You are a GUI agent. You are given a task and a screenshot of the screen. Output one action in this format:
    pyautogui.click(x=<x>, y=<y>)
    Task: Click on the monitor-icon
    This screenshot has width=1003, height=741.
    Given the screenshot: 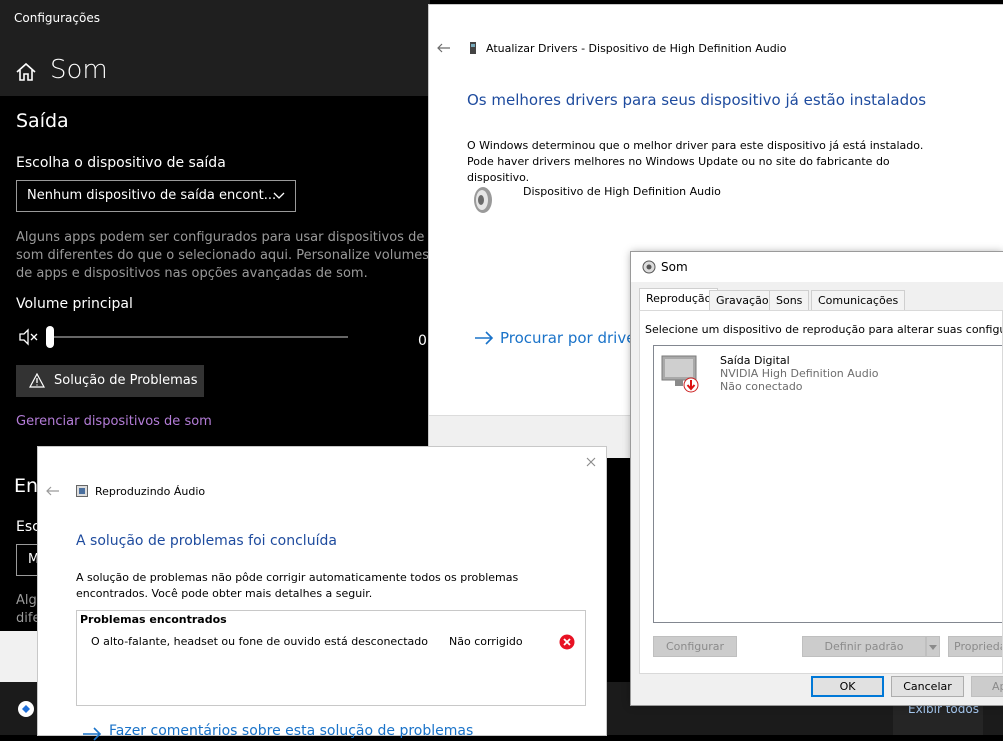 What is the action you would take?
    pyautogui.click(x=680, y=374)
    